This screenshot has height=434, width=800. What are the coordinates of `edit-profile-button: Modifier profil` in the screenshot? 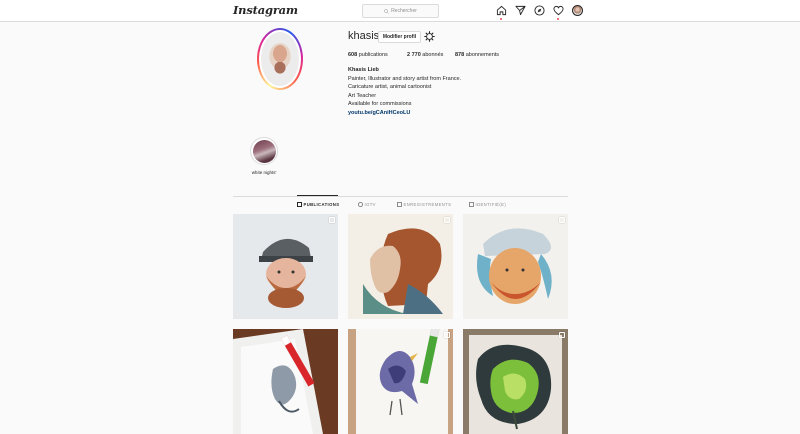 It's located at (399, 37).